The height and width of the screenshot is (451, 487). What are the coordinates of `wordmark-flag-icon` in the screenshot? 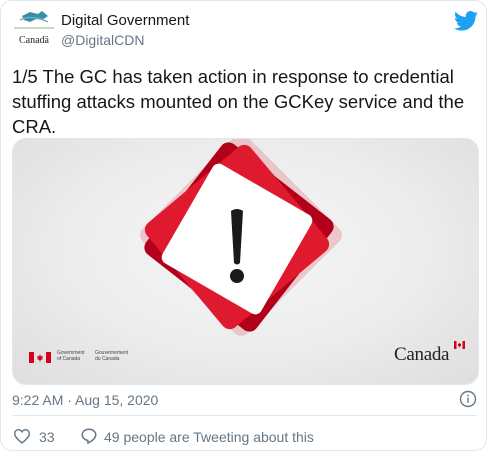 It's located at (459, 345).